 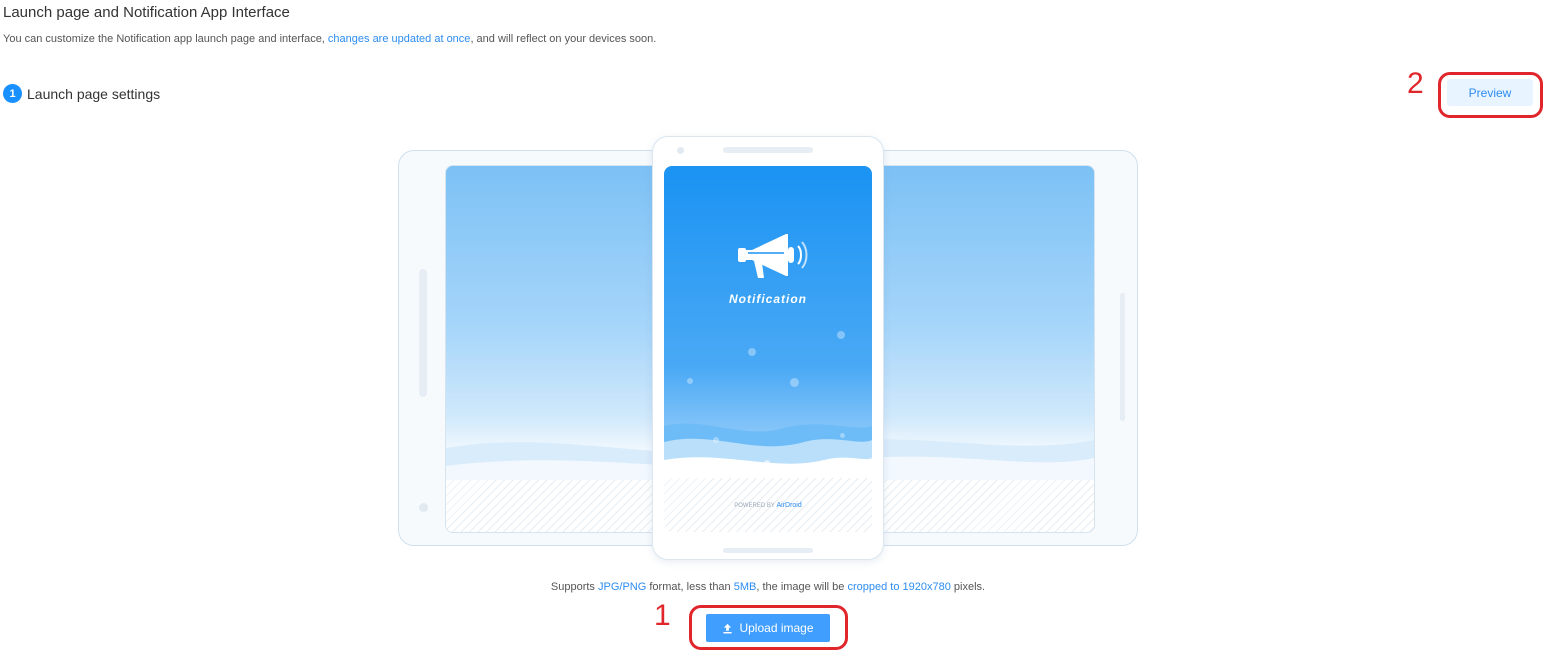 I want to click on phone-camera, so click(x=680, y=150).